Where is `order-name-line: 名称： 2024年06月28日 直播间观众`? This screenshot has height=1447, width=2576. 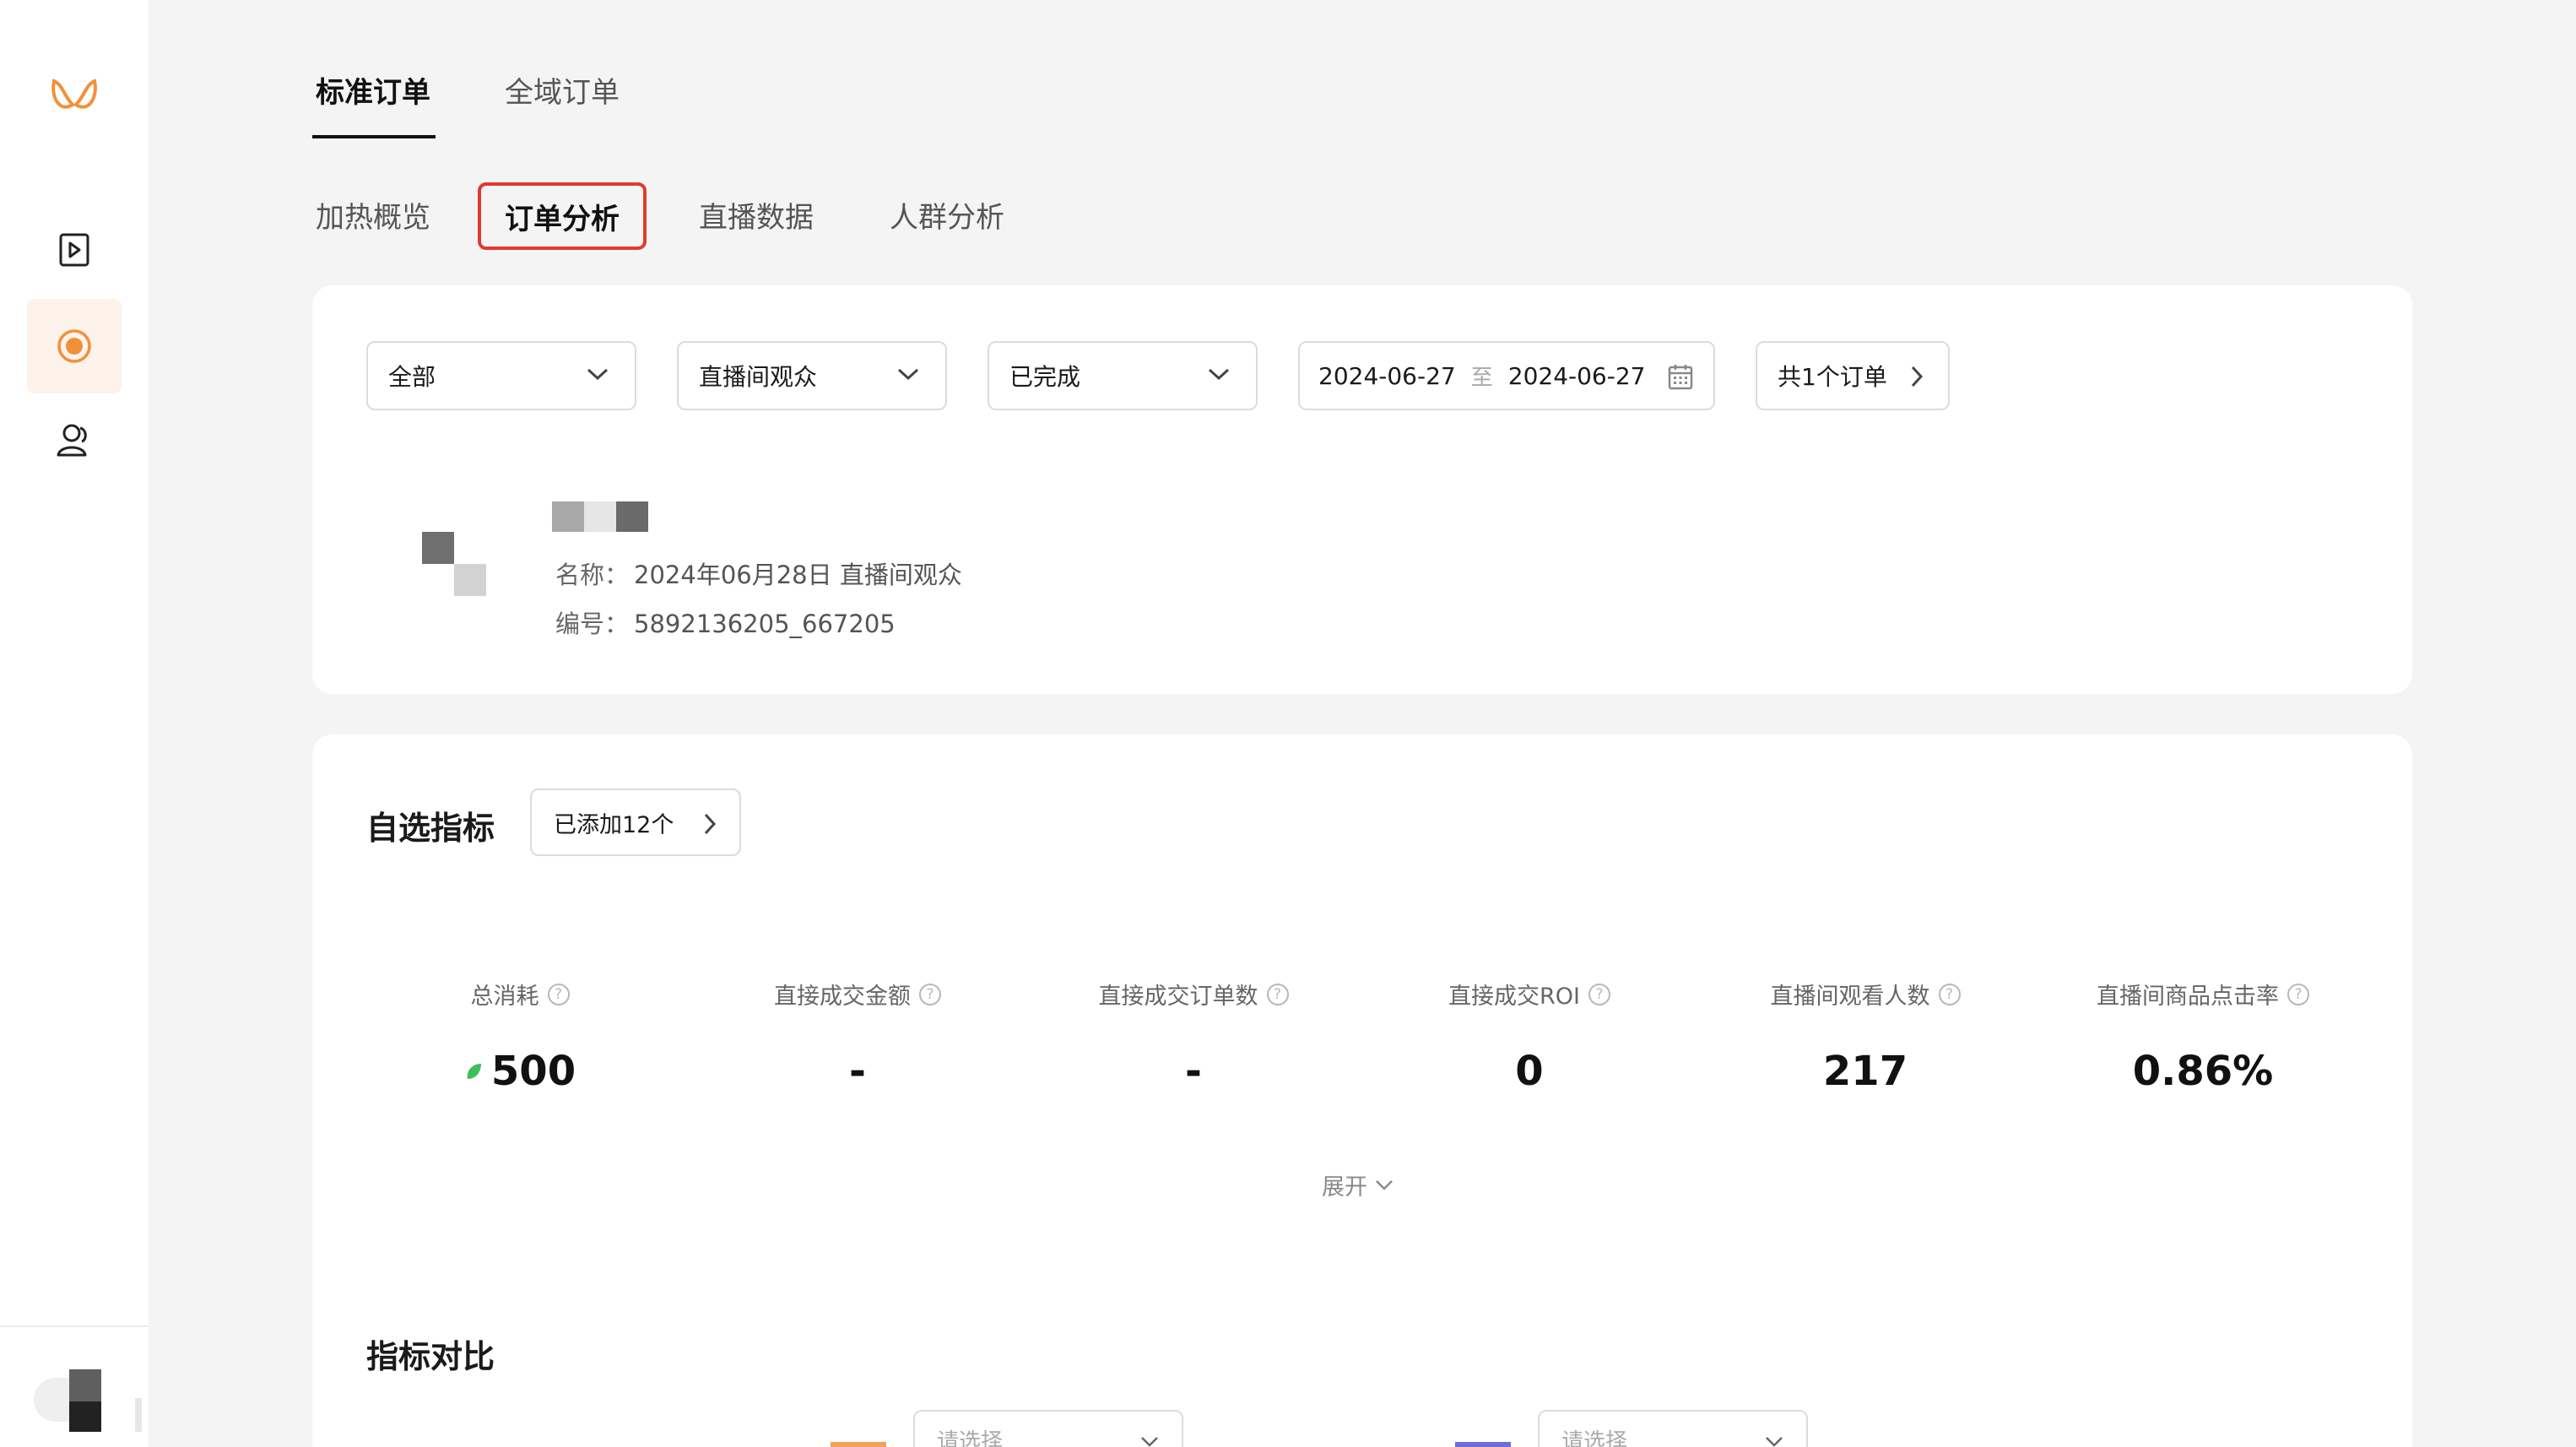 order-name-line: 名称： 2024年06月28日 直播间观众 is located at coordinates (758, 573).